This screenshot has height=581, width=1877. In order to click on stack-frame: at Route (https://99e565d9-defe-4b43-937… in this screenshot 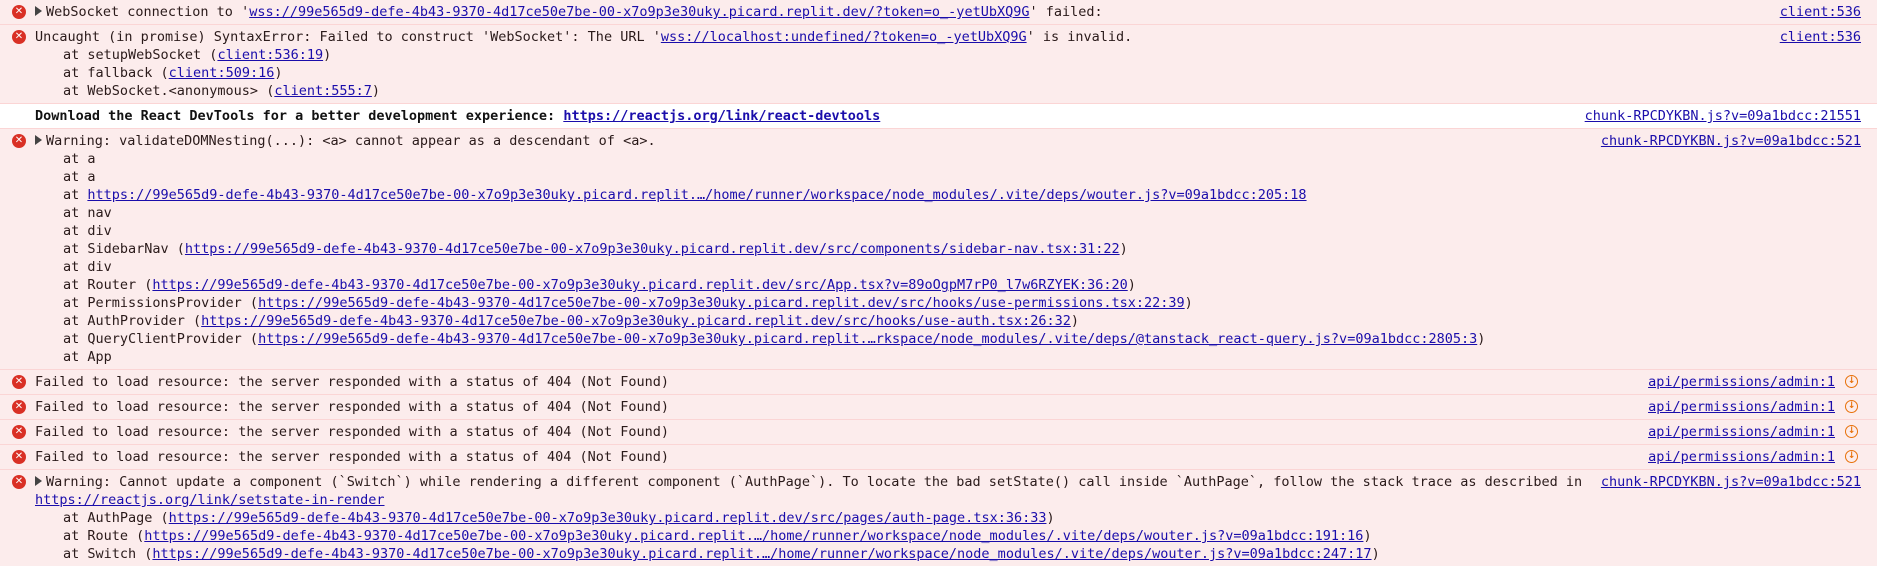, I will do `click(923, 536)`.